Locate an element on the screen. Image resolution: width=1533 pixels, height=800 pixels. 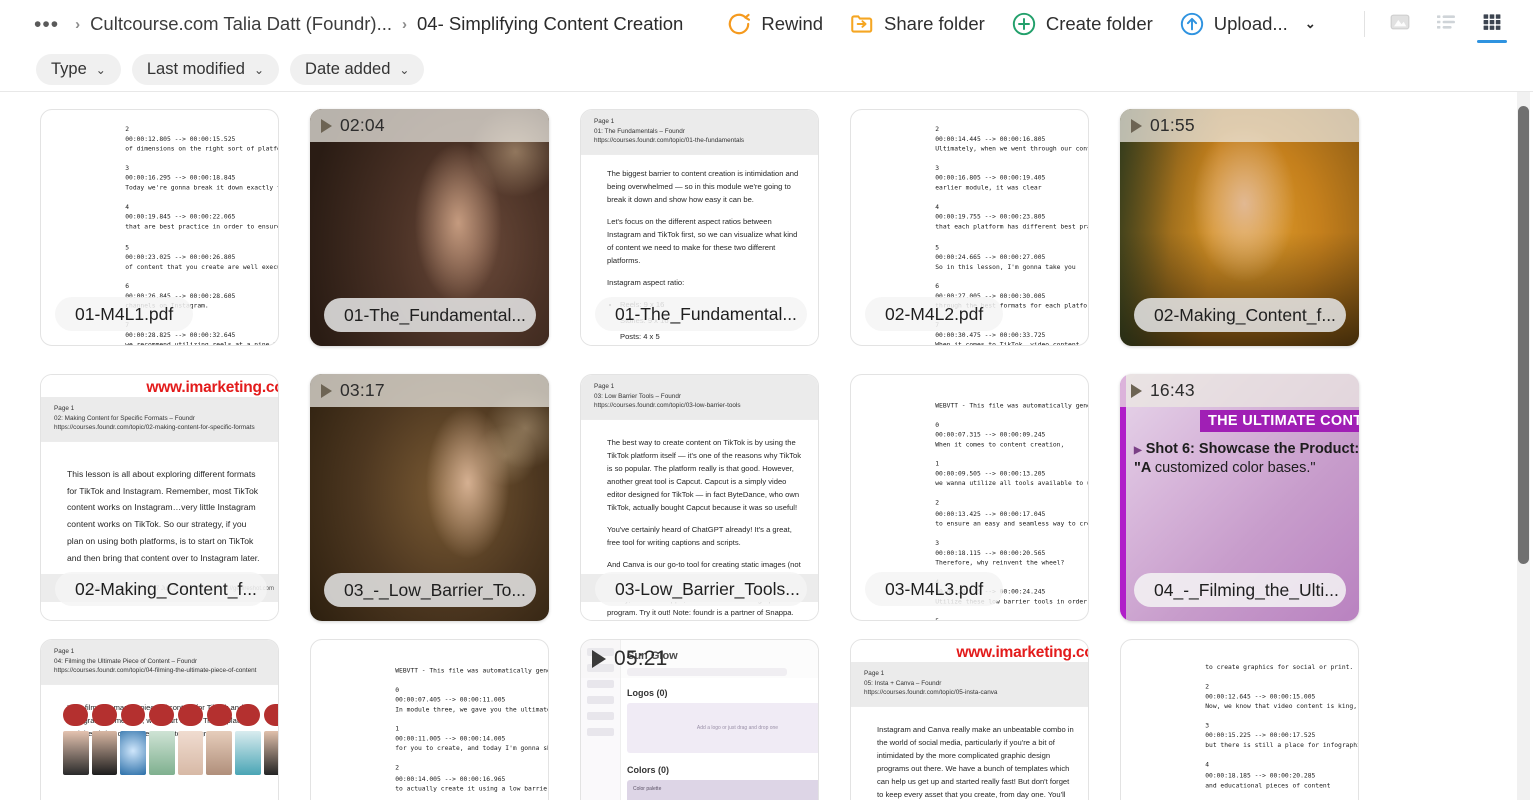
snap-logo-dropzone: Add a logo or just drag and drop one is located at coordinates (722, 728).